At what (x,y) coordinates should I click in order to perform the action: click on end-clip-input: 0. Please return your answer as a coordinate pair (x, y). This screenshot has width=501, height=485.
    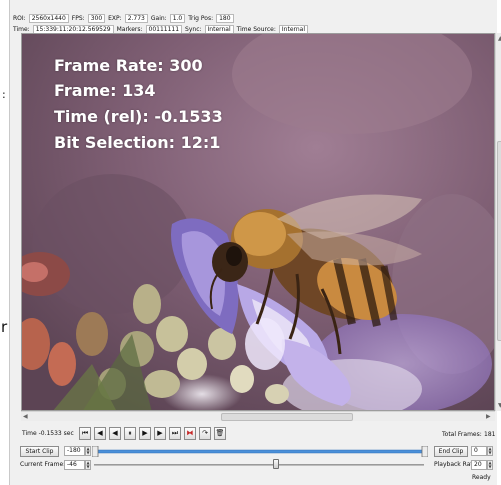
    Looking at the image, I should click on (479, 451).